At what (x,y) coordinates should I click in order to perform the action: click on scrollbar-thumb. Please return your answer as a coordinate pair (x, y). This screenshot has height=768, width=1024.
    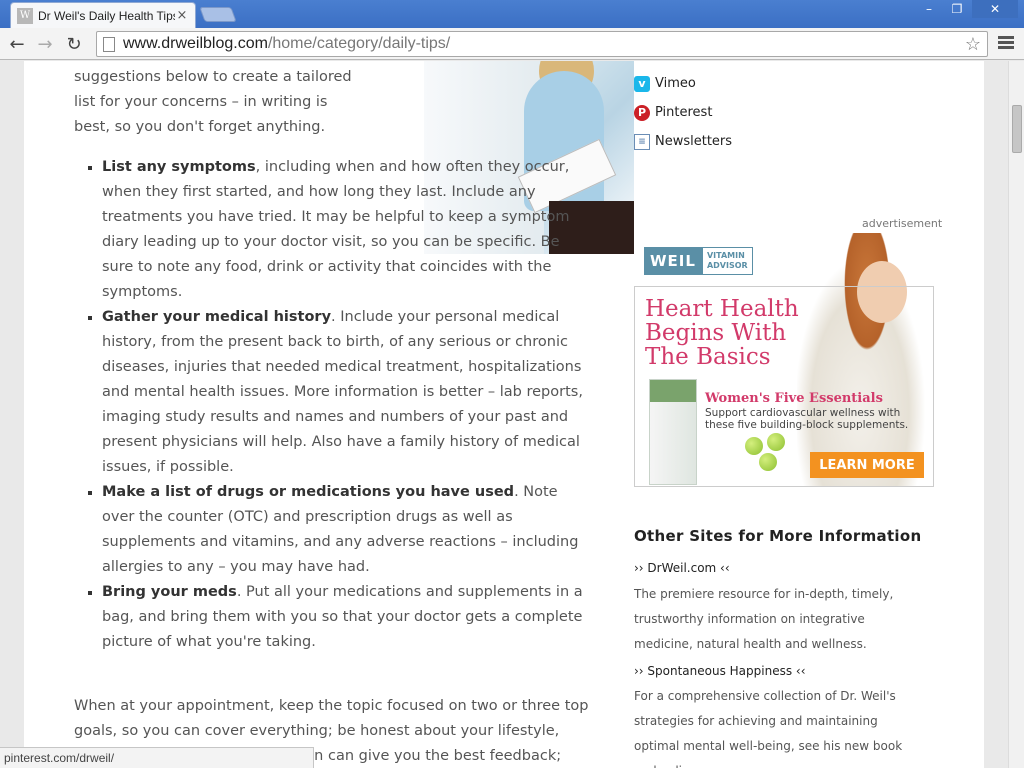
    Looking at the image, I should click on (1017, 129).